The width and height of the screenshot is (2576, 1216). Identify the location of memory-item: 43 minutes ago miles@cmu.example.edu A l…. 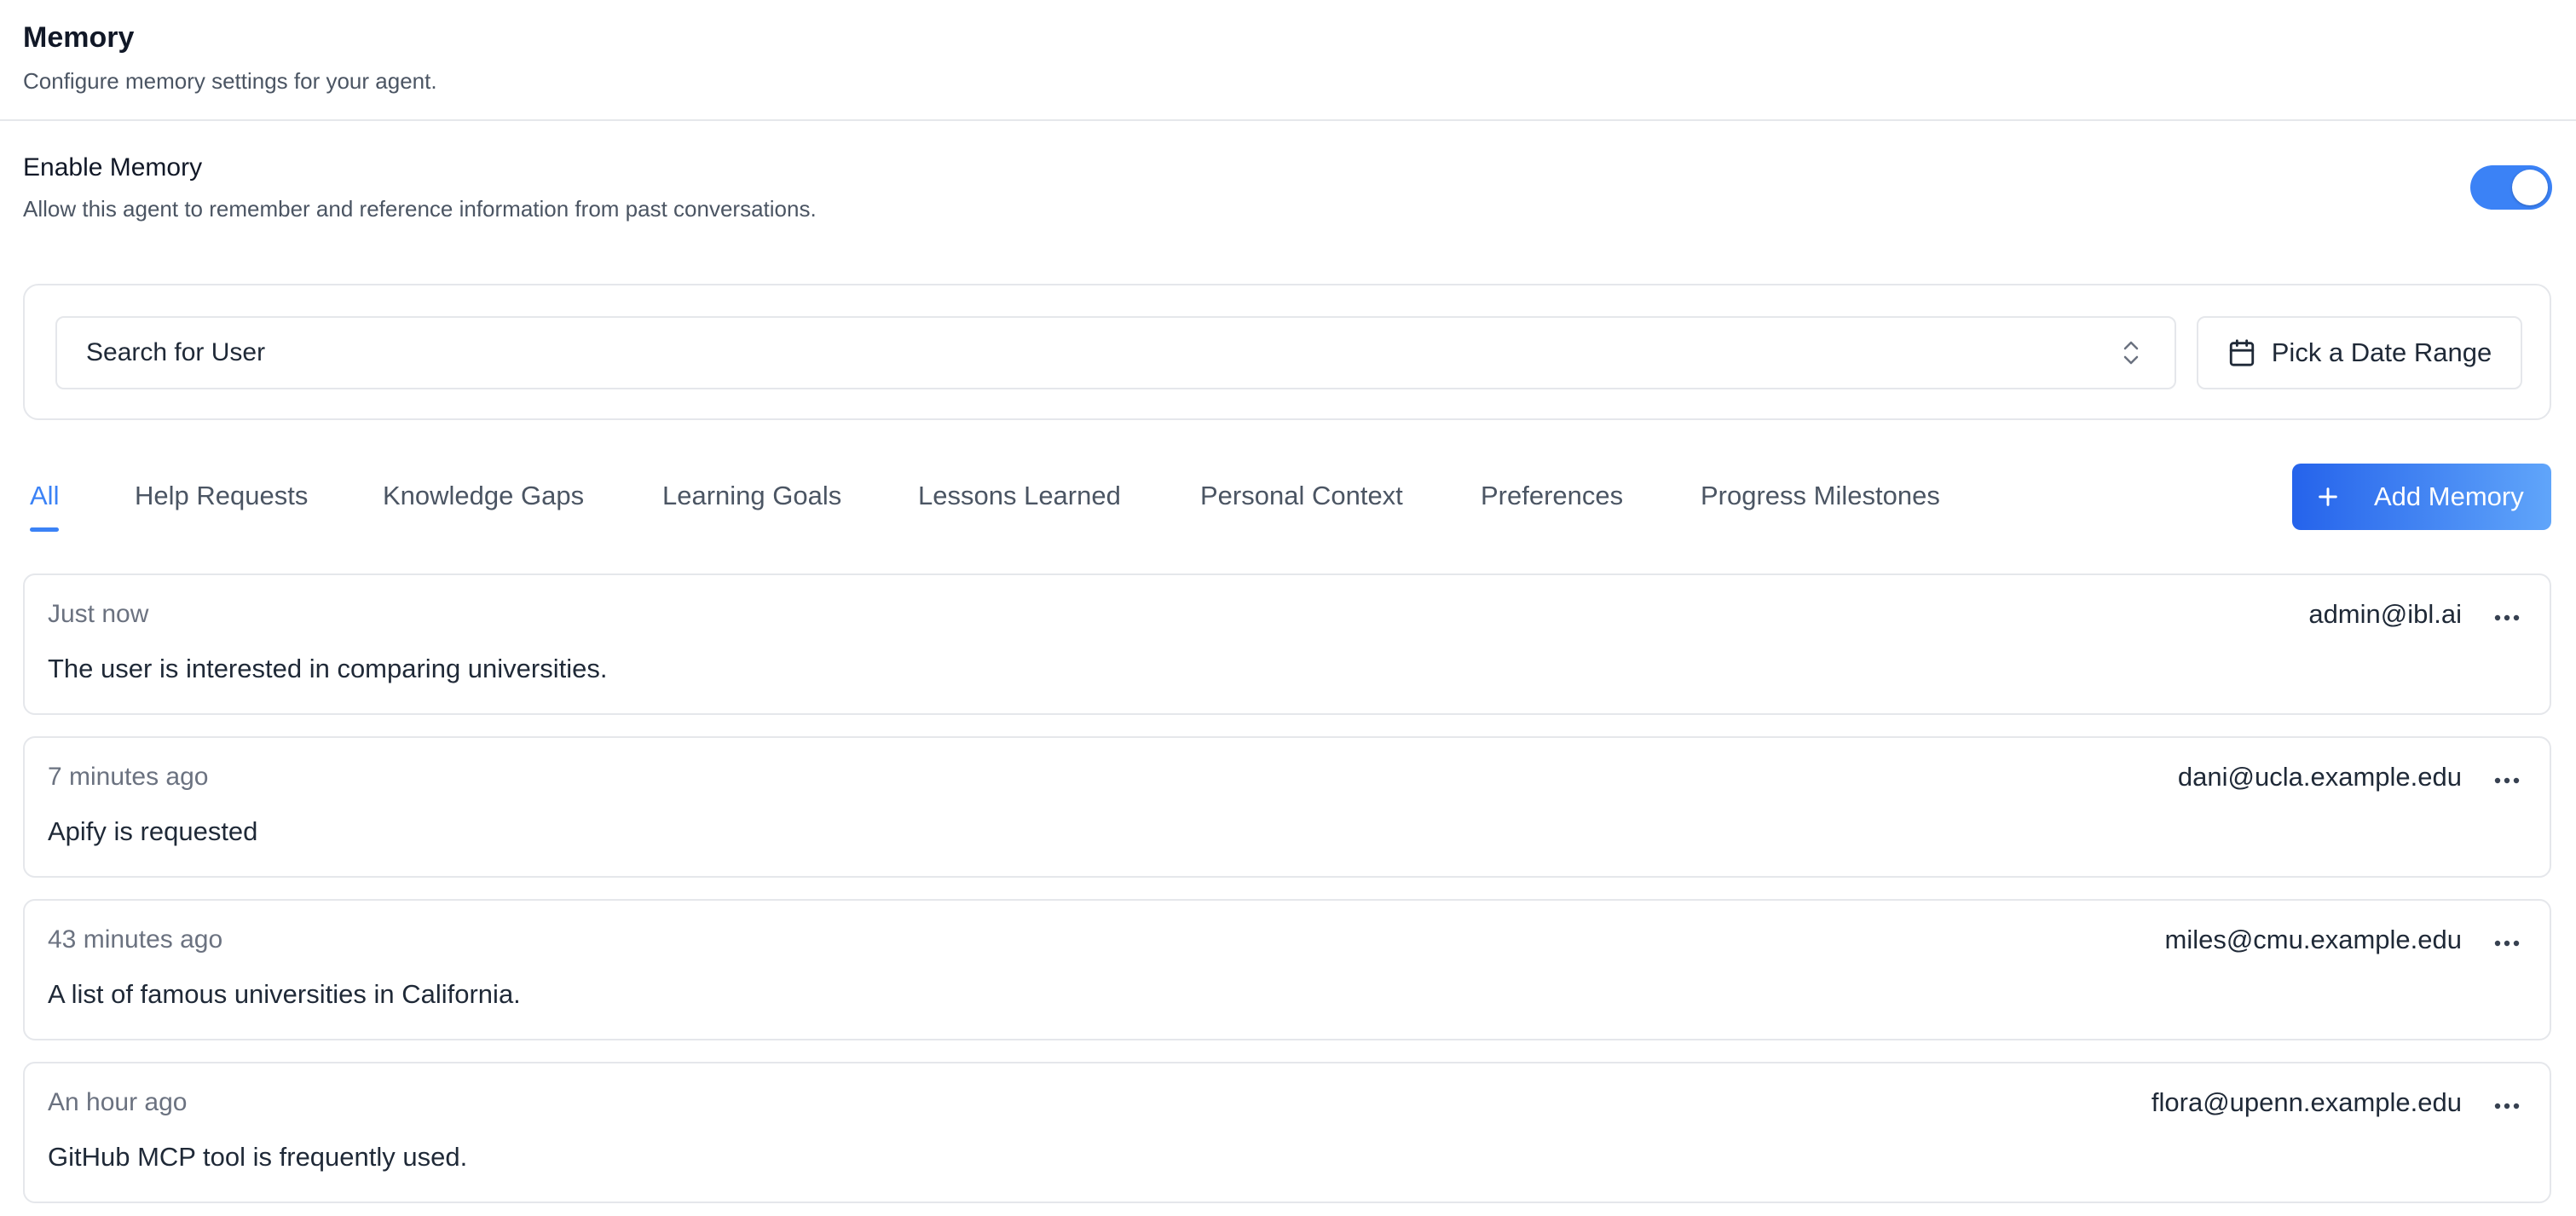
(1287, 969).